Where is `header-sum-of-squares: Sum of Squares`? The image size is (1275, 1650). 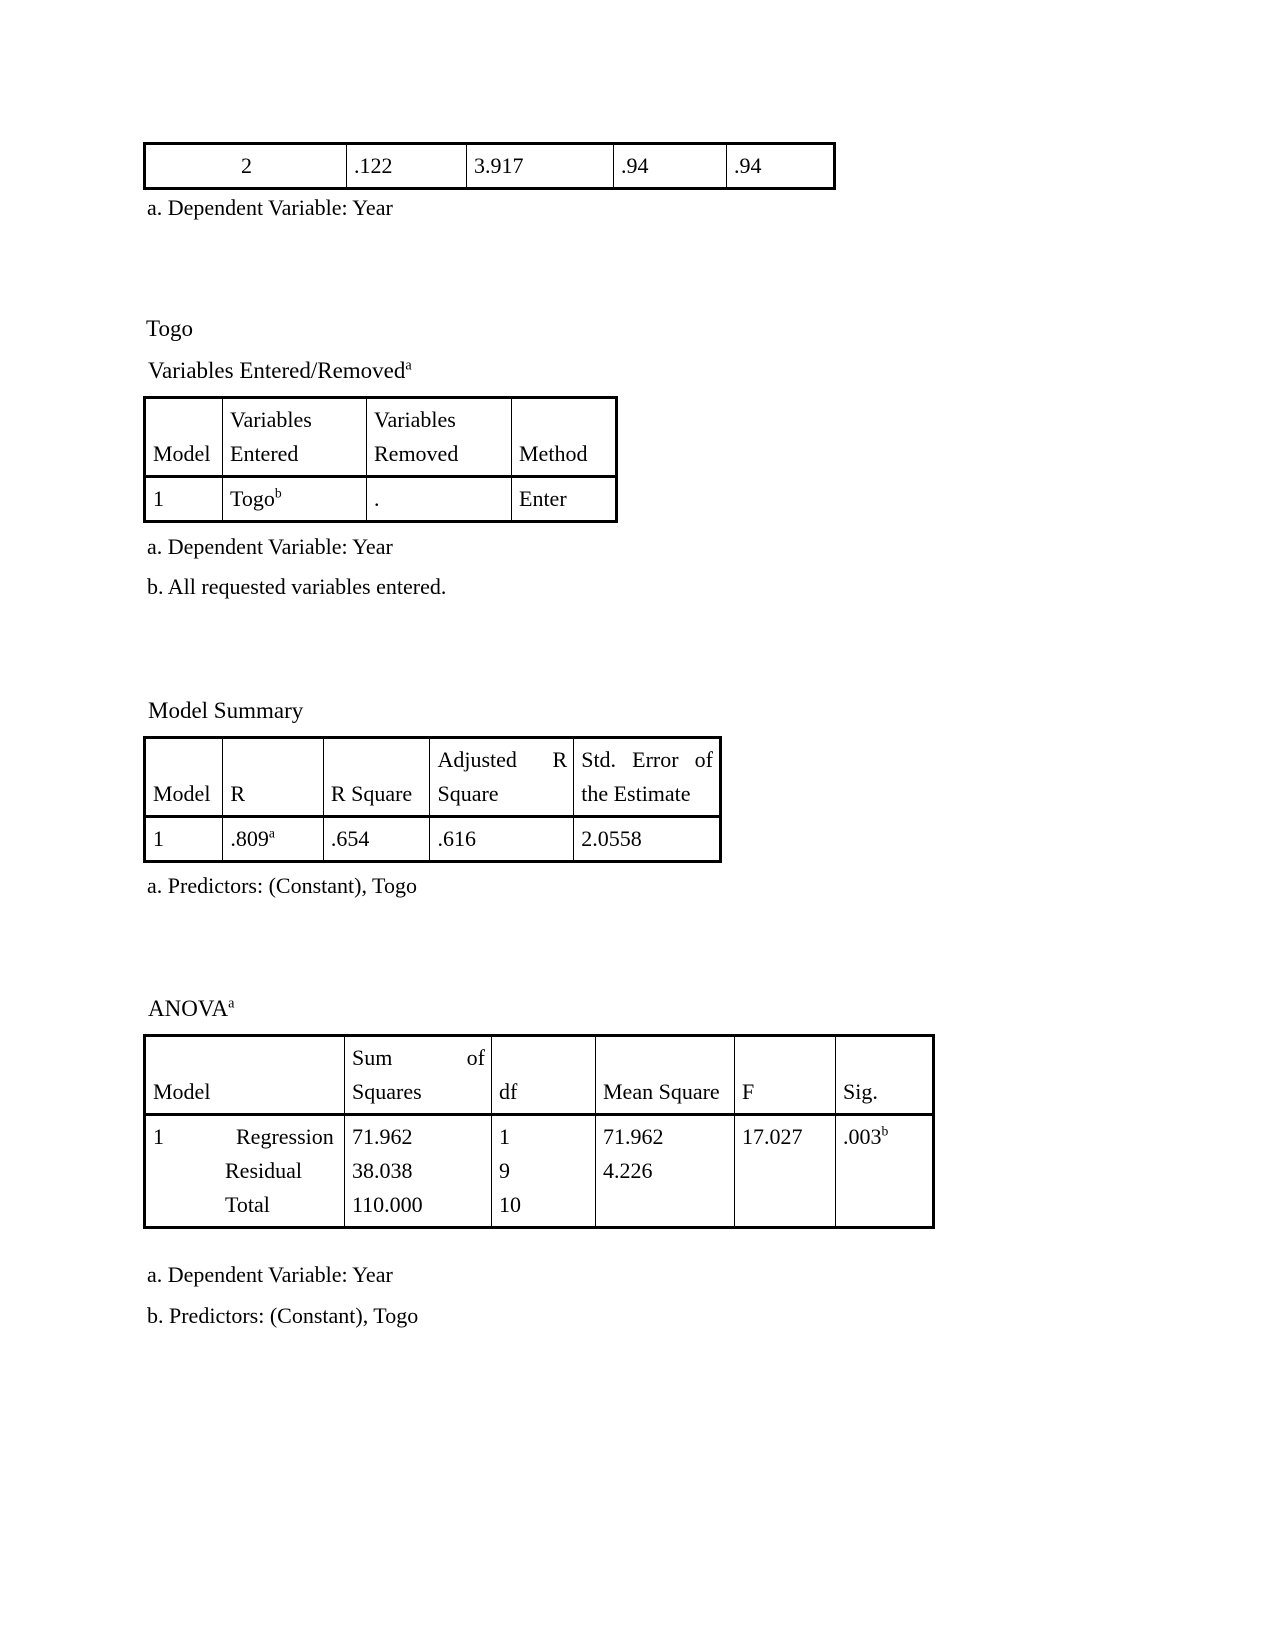
header-sum-of-squares: Sum of Squares is located at coordinates (418, 1075).